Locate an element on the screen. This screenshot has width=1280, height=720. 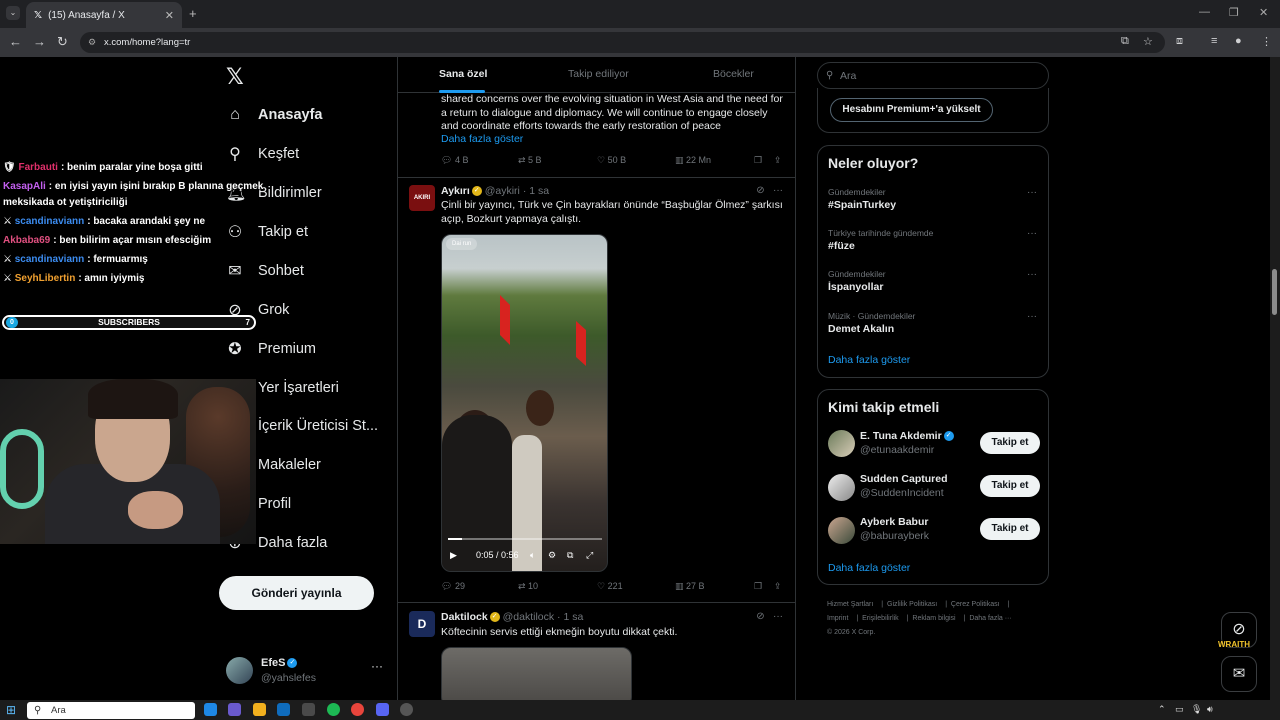
volume-icon: 🔈︎ is located at coordinates (532, 555).